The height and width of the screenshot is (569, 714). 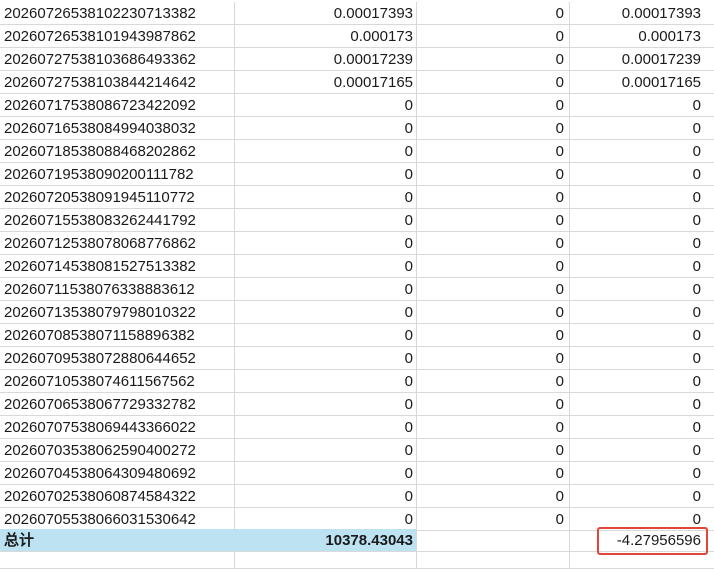 I want to click on total-label-cell: 总计, so click(x=117, y=540).